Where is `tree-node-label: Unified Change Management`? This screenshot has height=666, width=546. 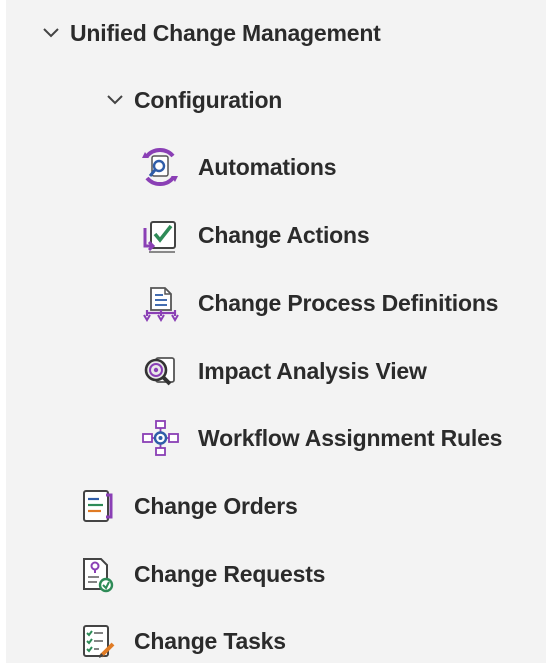
tree-node-label: Unified Change Management is located at coordinates (225, 32).